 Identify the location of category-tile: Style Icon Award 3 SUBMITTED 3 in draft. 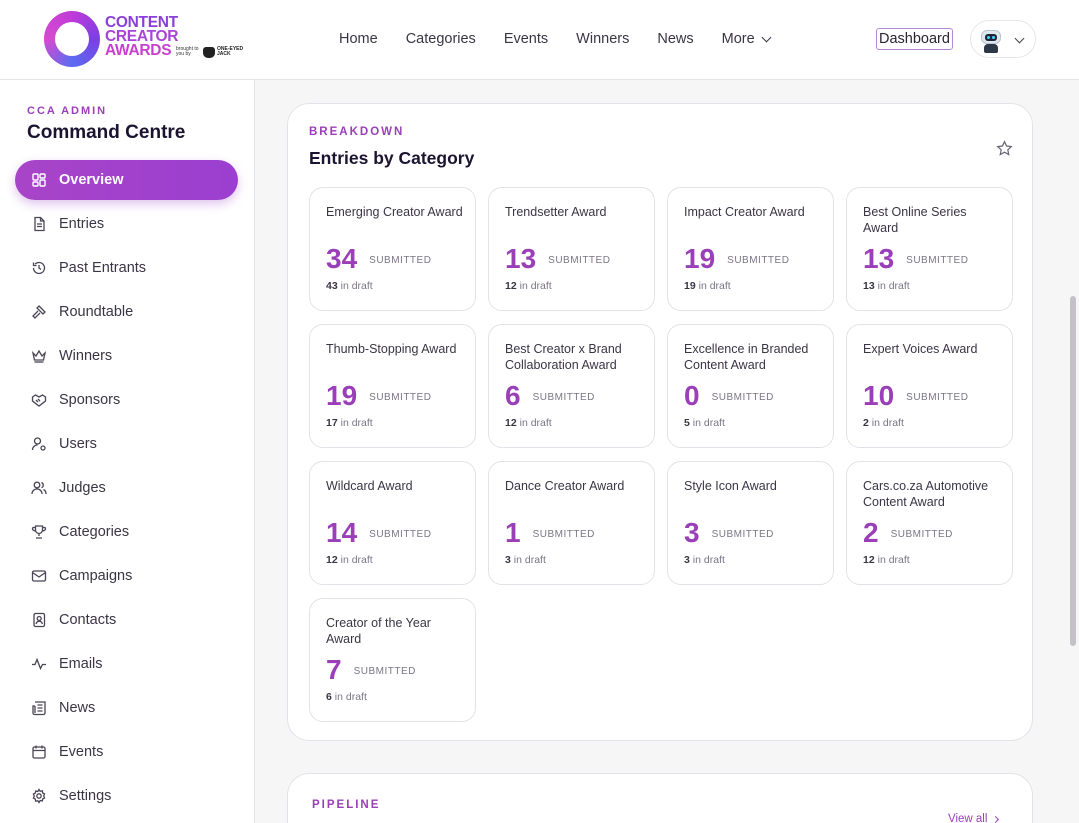
(750, 523).